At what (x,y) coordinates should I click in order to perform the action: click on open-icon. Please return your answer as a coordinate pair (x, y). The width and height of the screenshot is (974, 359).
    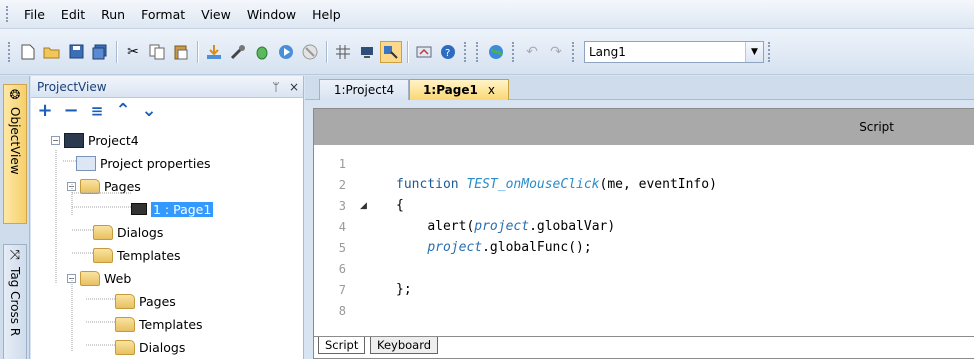
    Looking at the image, I should click on (52, 52).